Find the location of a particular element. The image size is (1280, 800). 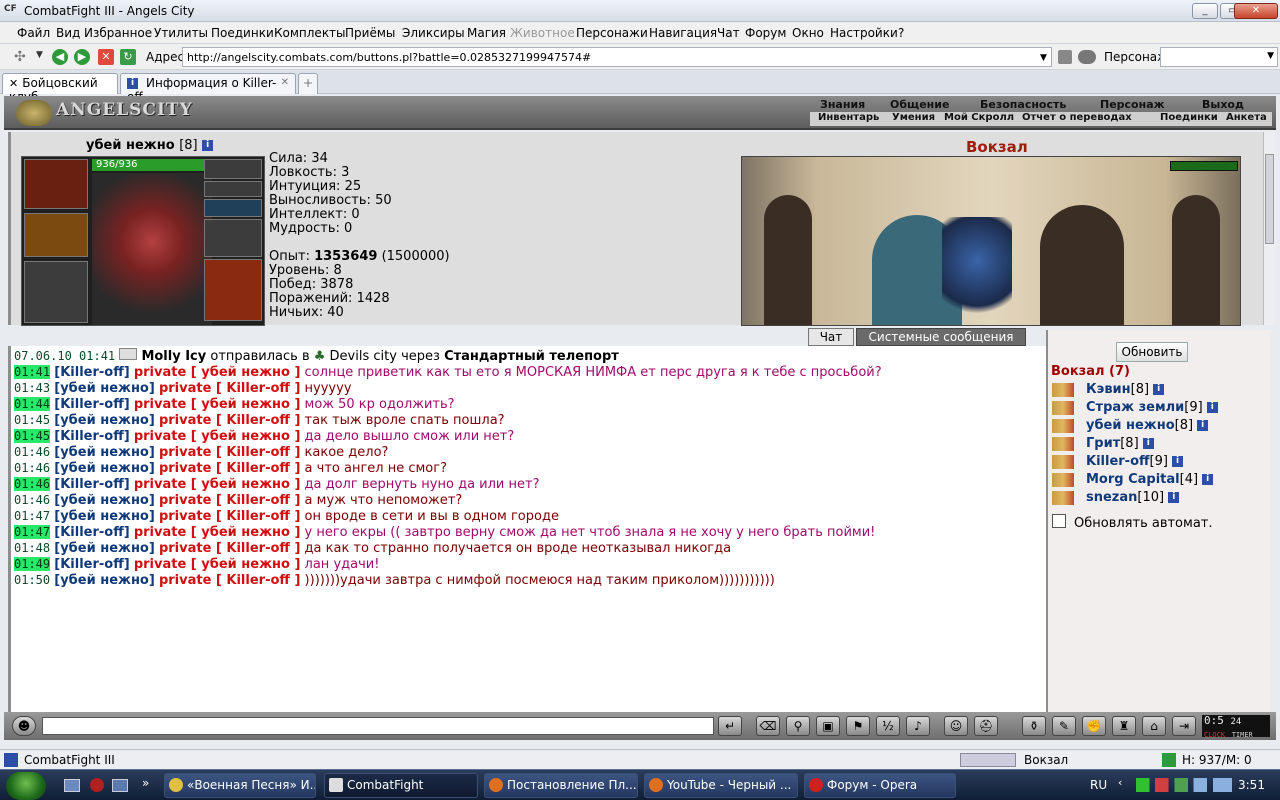

more-icon: » is located at coordinates (145, 783).